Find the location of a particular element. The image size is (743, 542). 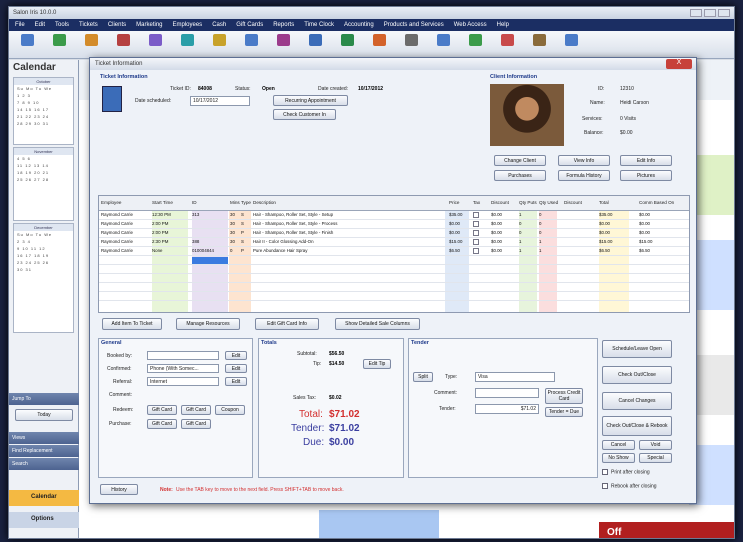

tender-type-select: Visa is located at coordinates (515, 377).